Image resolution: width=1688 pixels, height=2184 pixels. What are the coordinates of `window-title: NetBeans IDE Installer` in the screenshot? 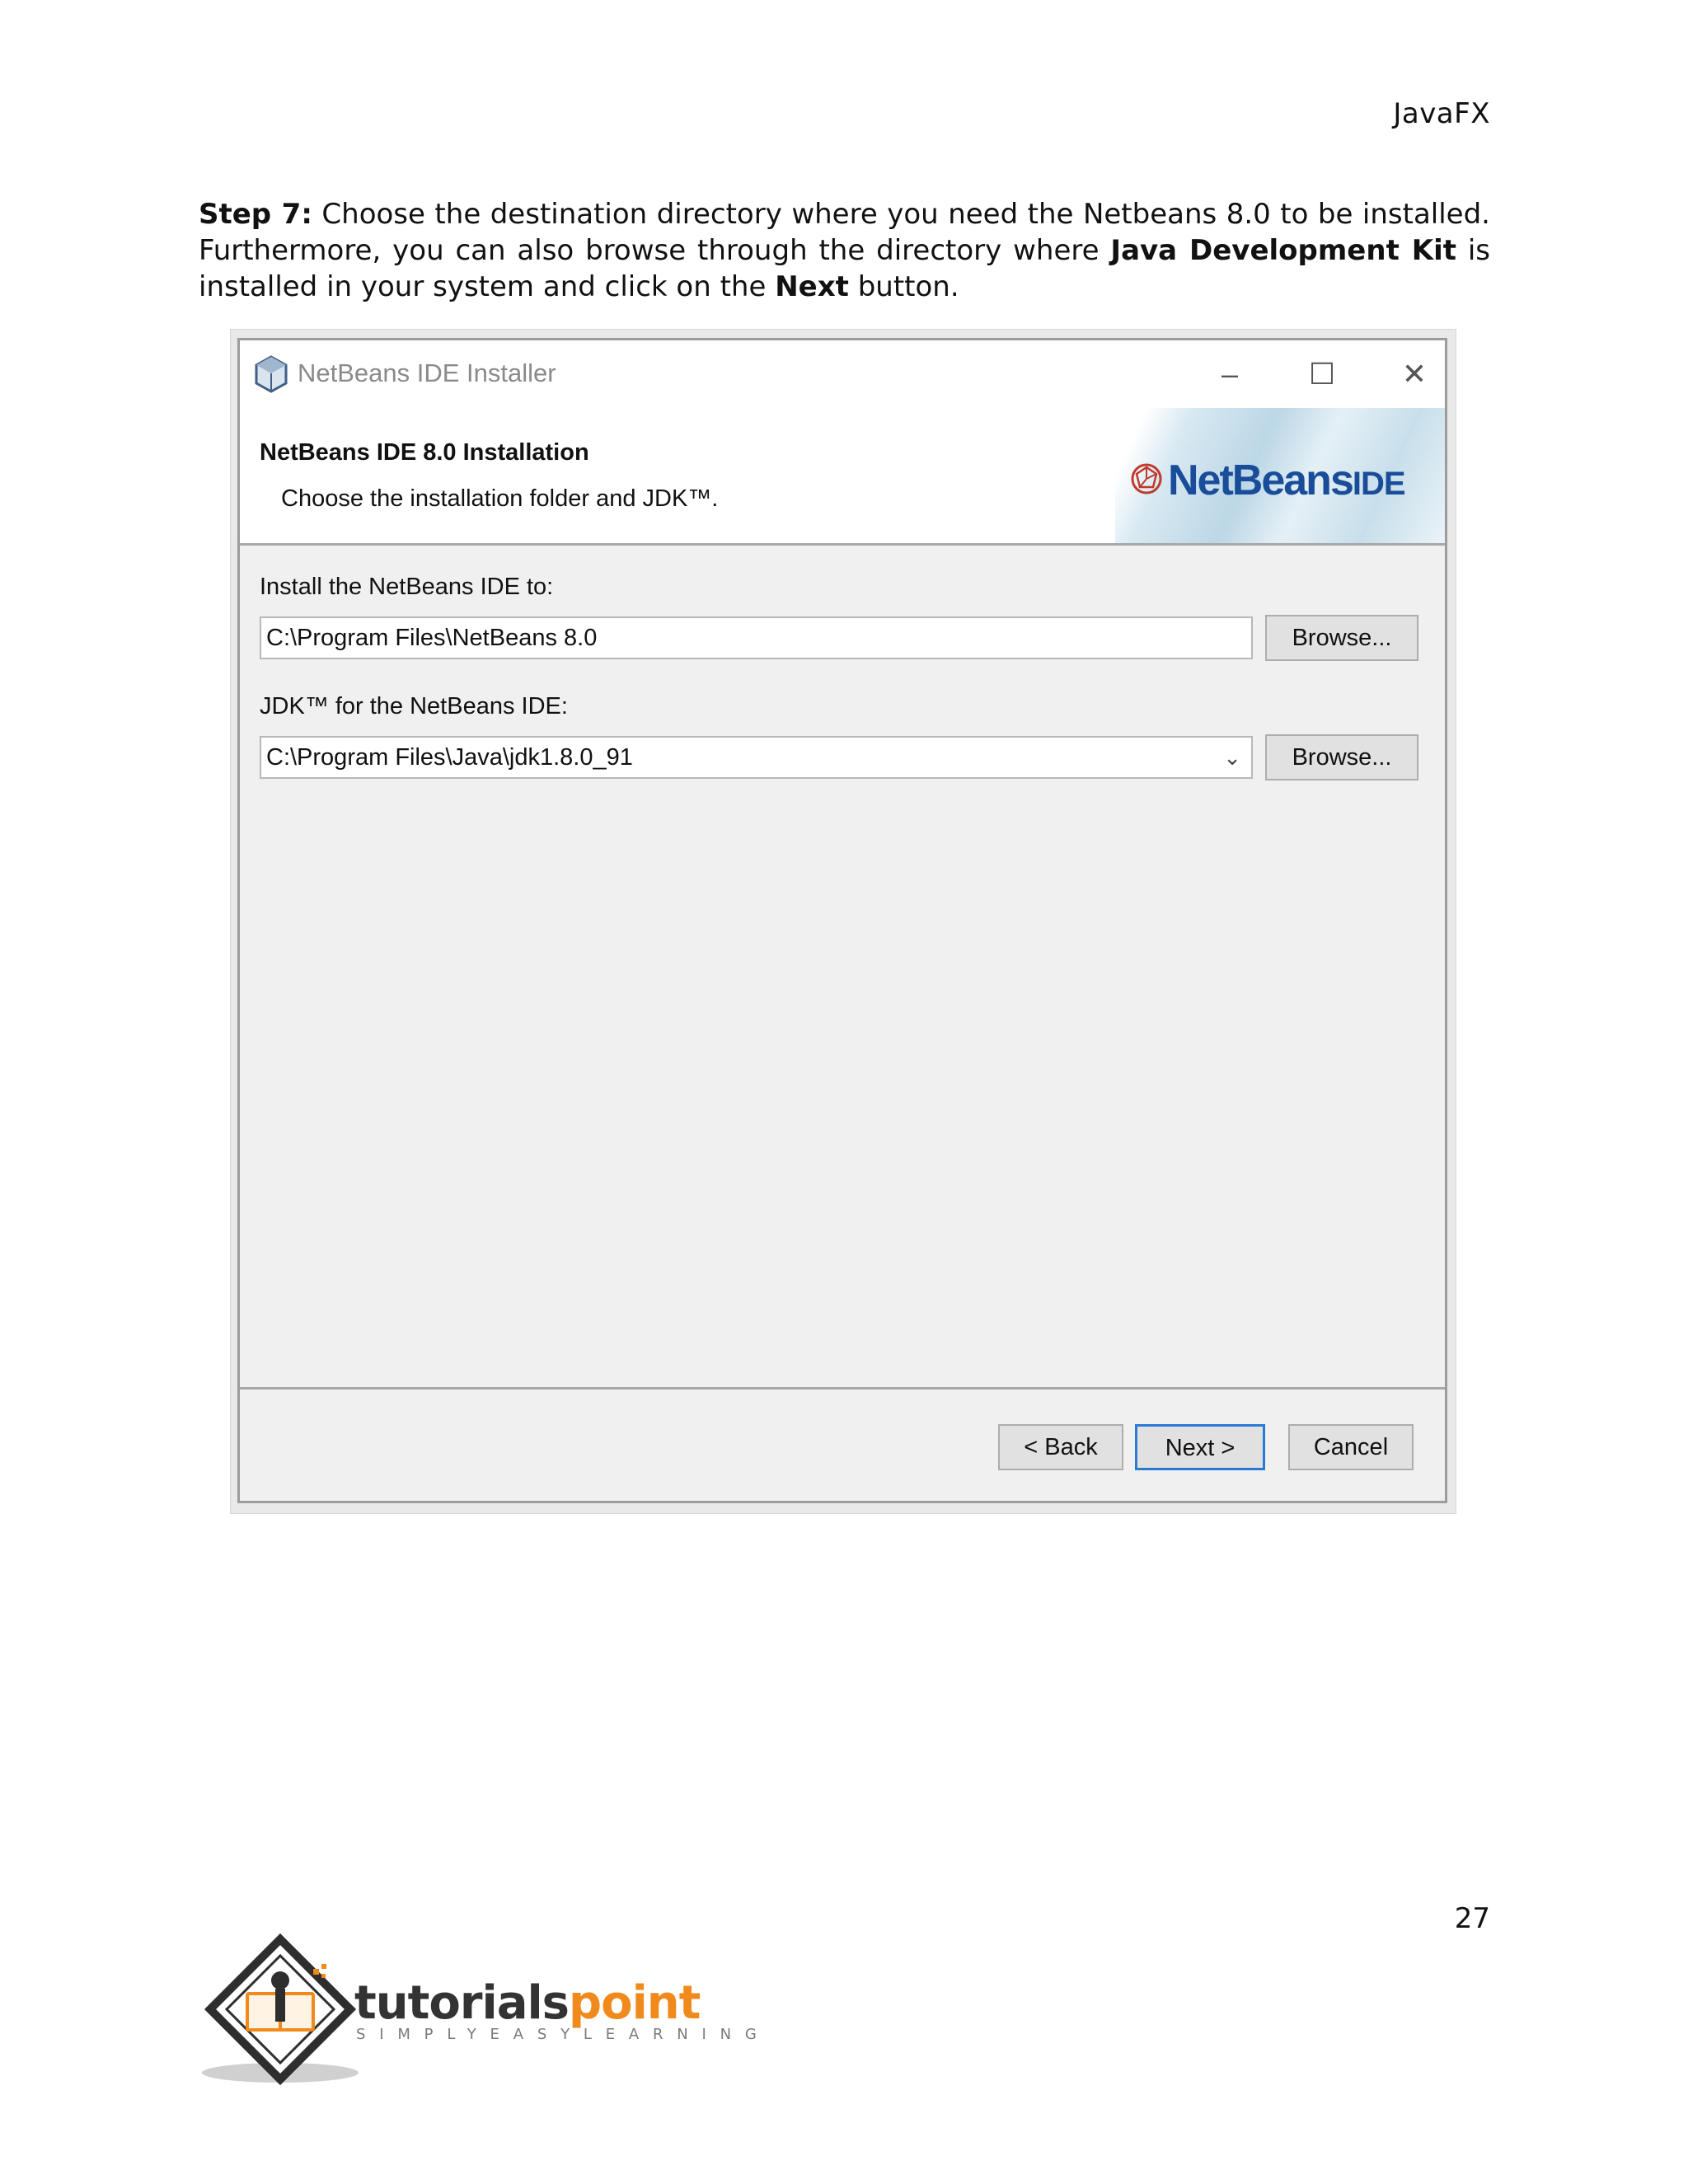 It's located at (427, 373).